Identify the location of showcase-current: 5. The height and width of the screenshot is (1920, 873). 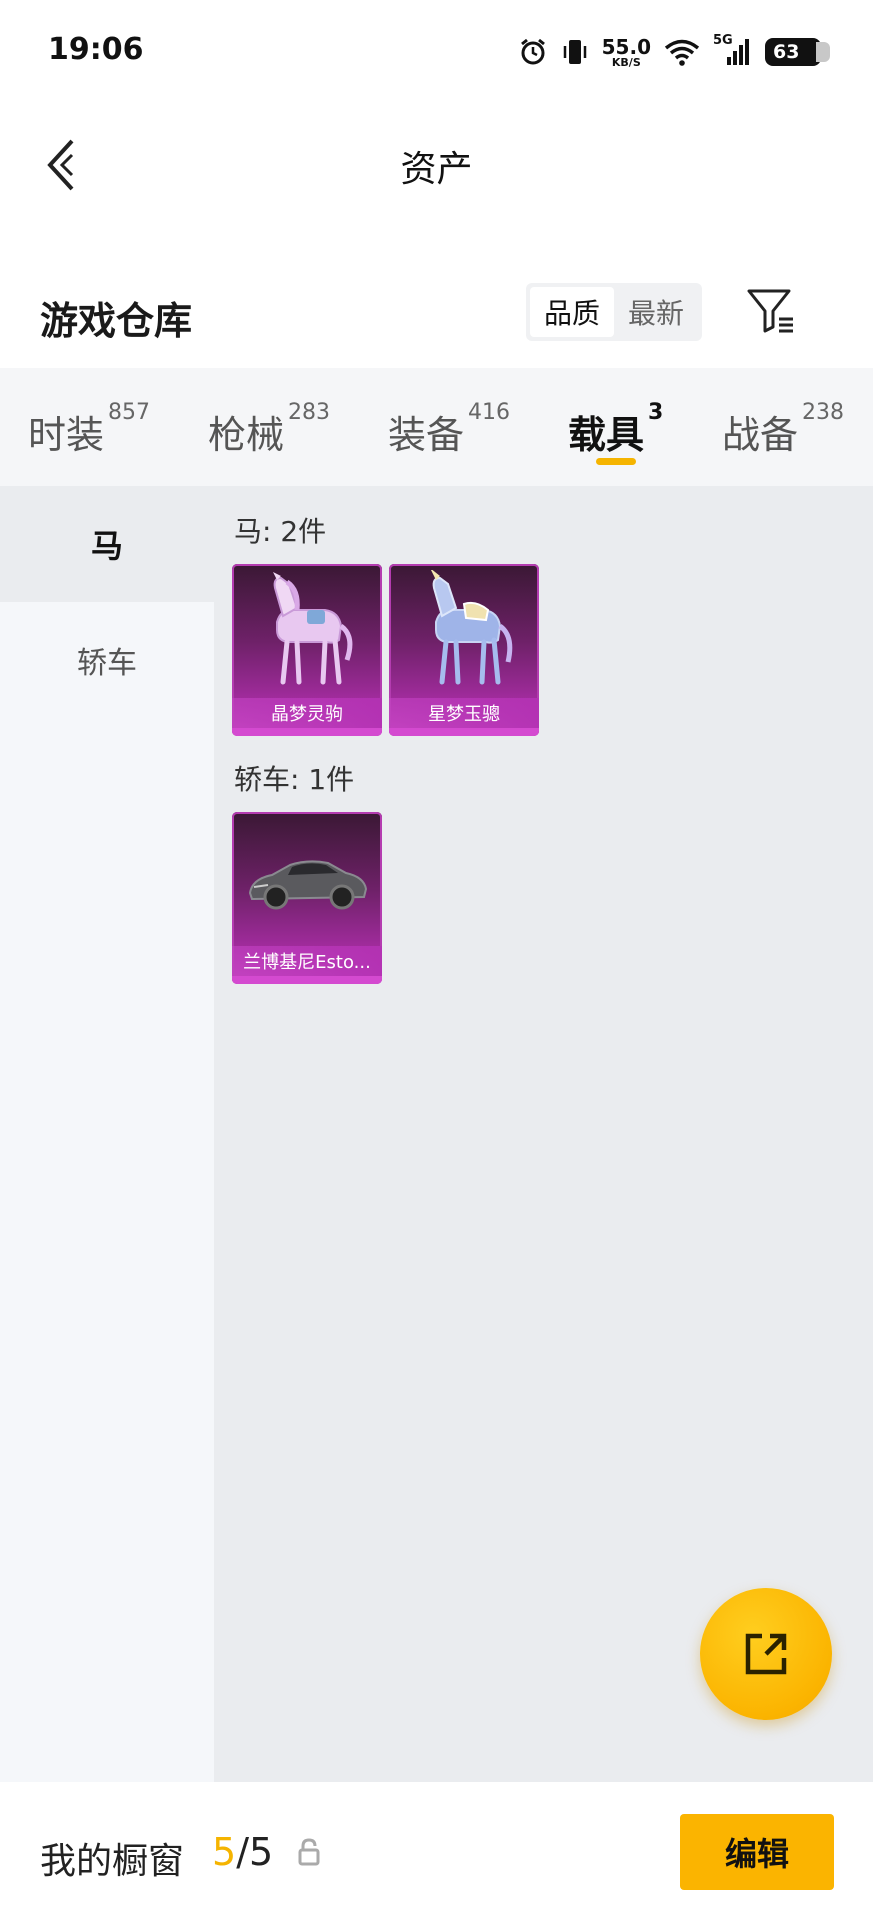
(224, 1852).